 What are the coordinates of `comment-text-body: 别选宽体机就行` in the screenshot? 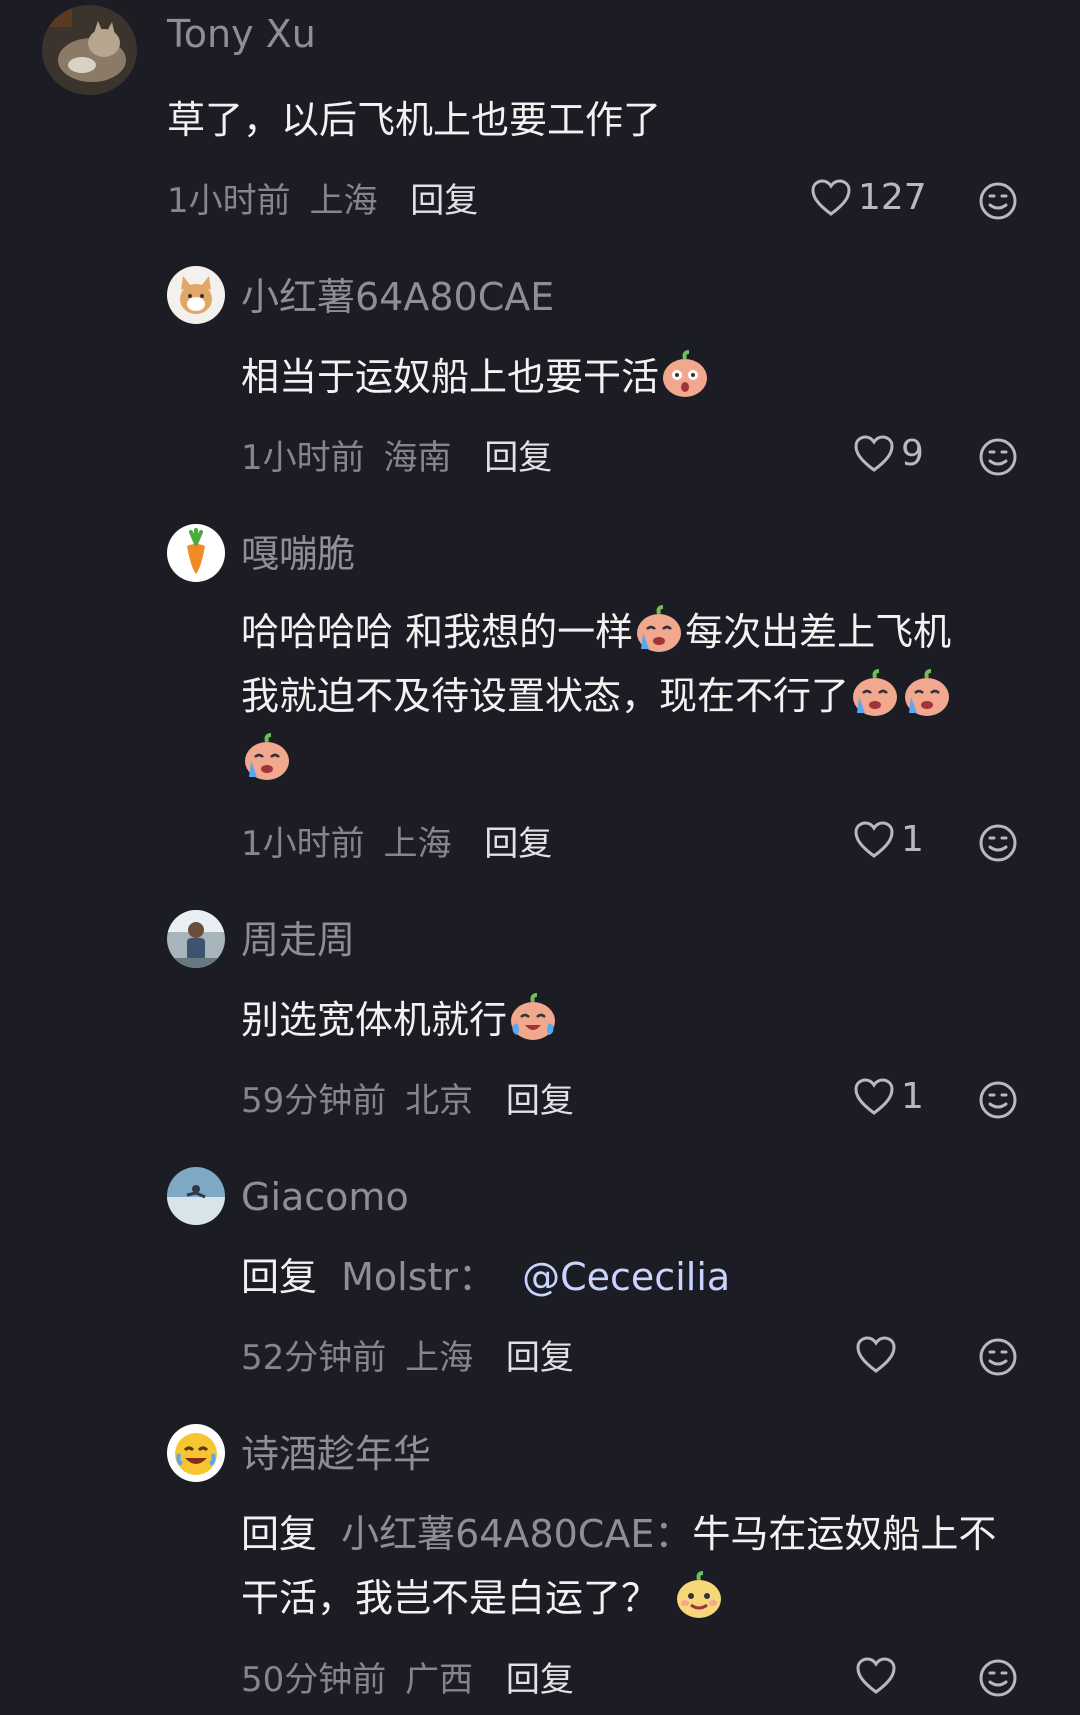 It's located at (374, 1020).